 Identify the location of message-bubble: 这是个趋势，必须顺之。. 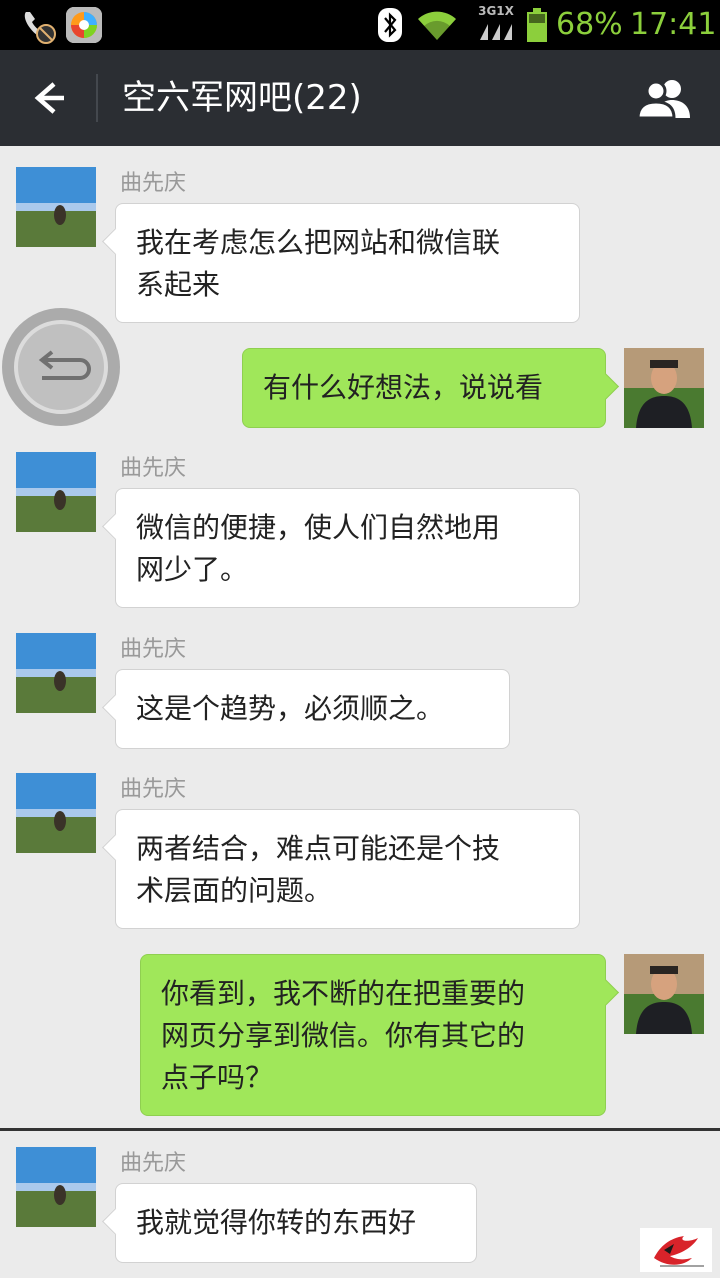
(312, 709).